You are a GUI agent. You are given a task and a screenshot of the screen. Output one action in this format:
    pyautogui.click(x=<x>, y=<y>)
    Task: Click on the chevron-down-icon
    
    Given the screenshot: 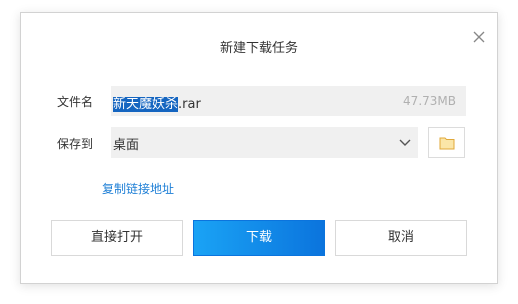 What is the action you would take?
    pyautogui.click(x=405, y=142)
    